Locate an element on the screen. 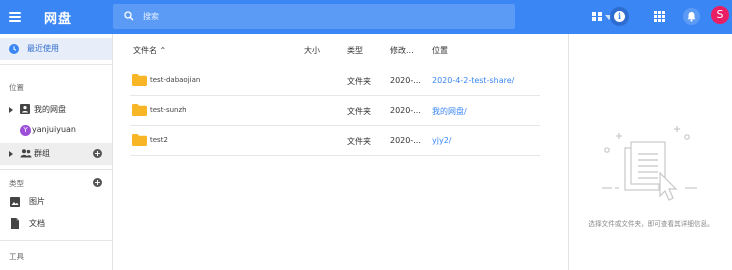  table-row: test2 文件夹 2020-... yjy2/ is located at coordinates (335, 141).